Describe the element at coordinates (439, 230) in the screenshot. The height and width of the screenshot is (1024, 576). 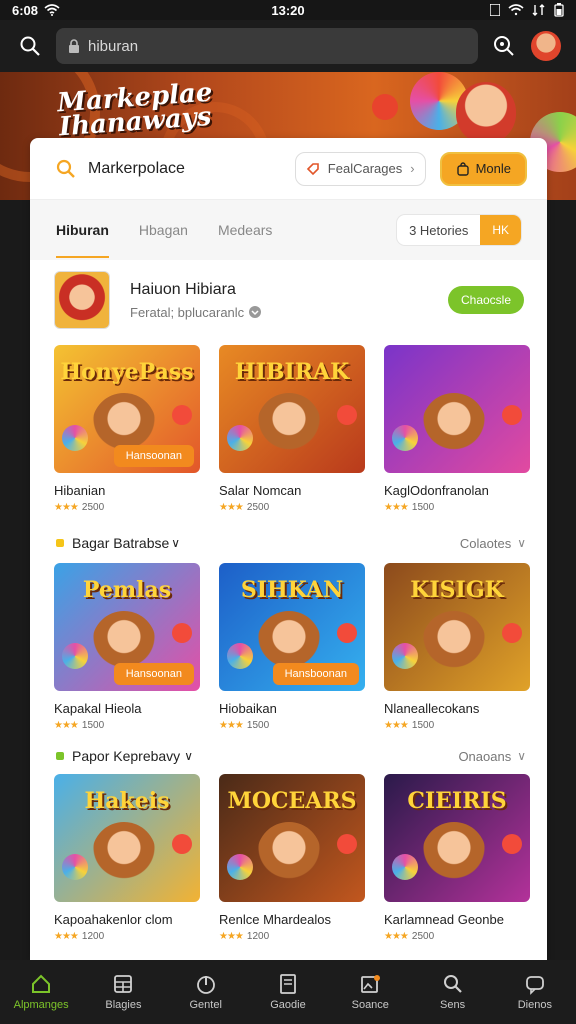
I see `sort-label: 3 Hetories` at that location.